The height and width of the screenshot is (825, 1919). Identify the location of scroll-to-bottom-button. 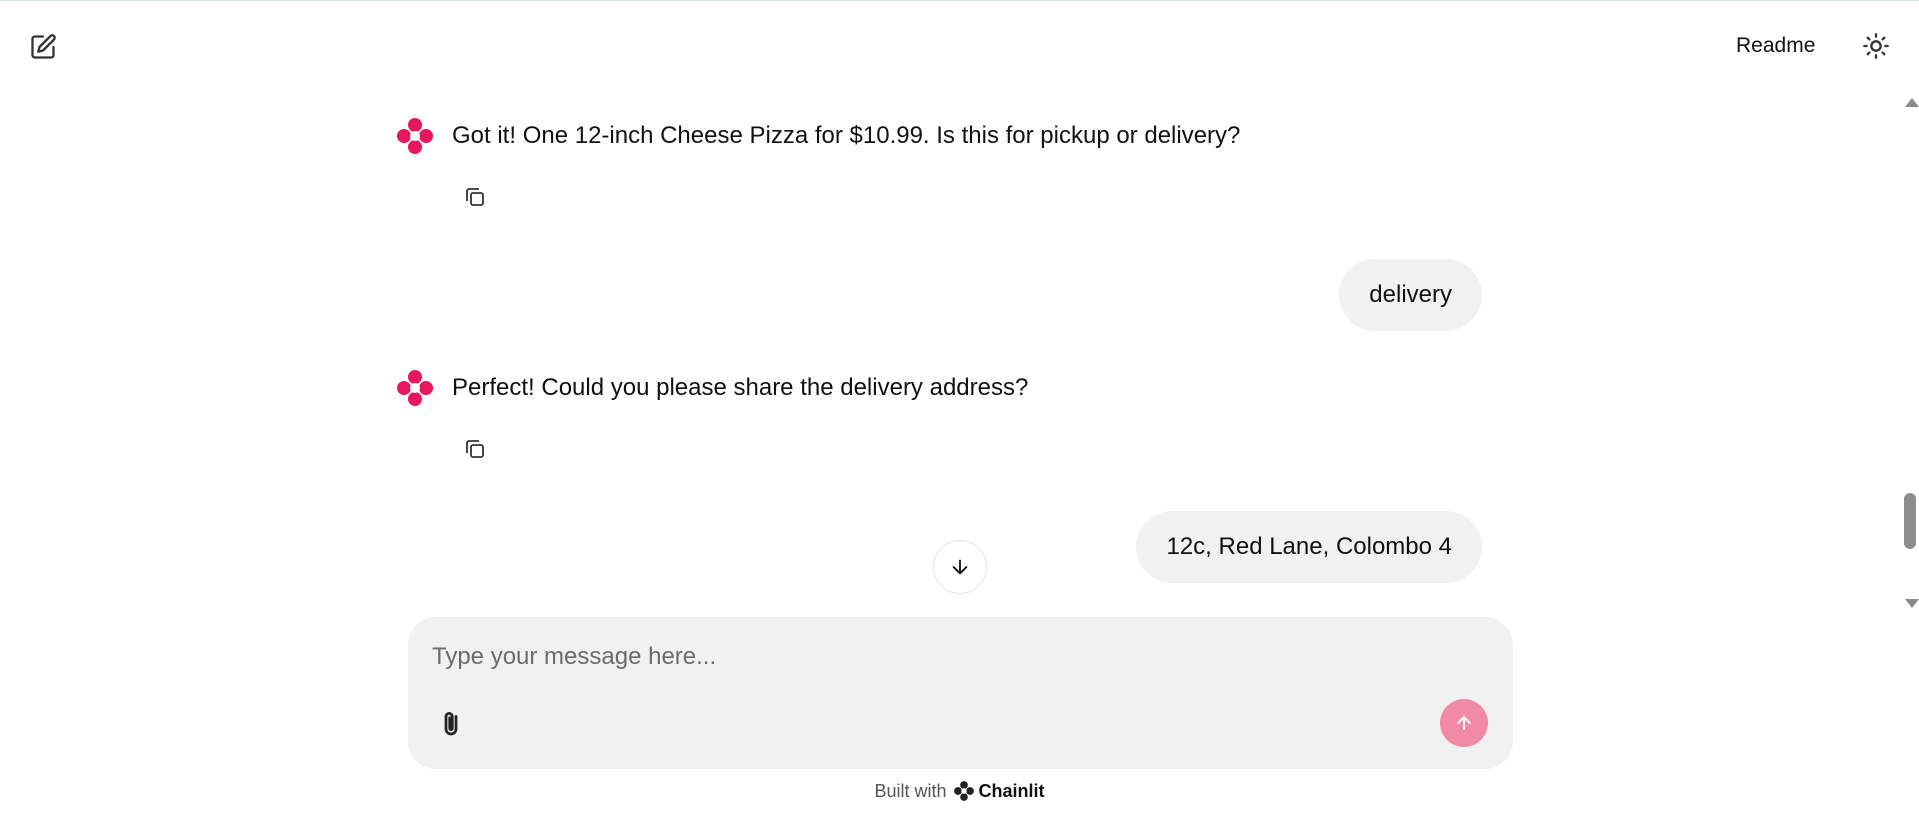
(960, 567).